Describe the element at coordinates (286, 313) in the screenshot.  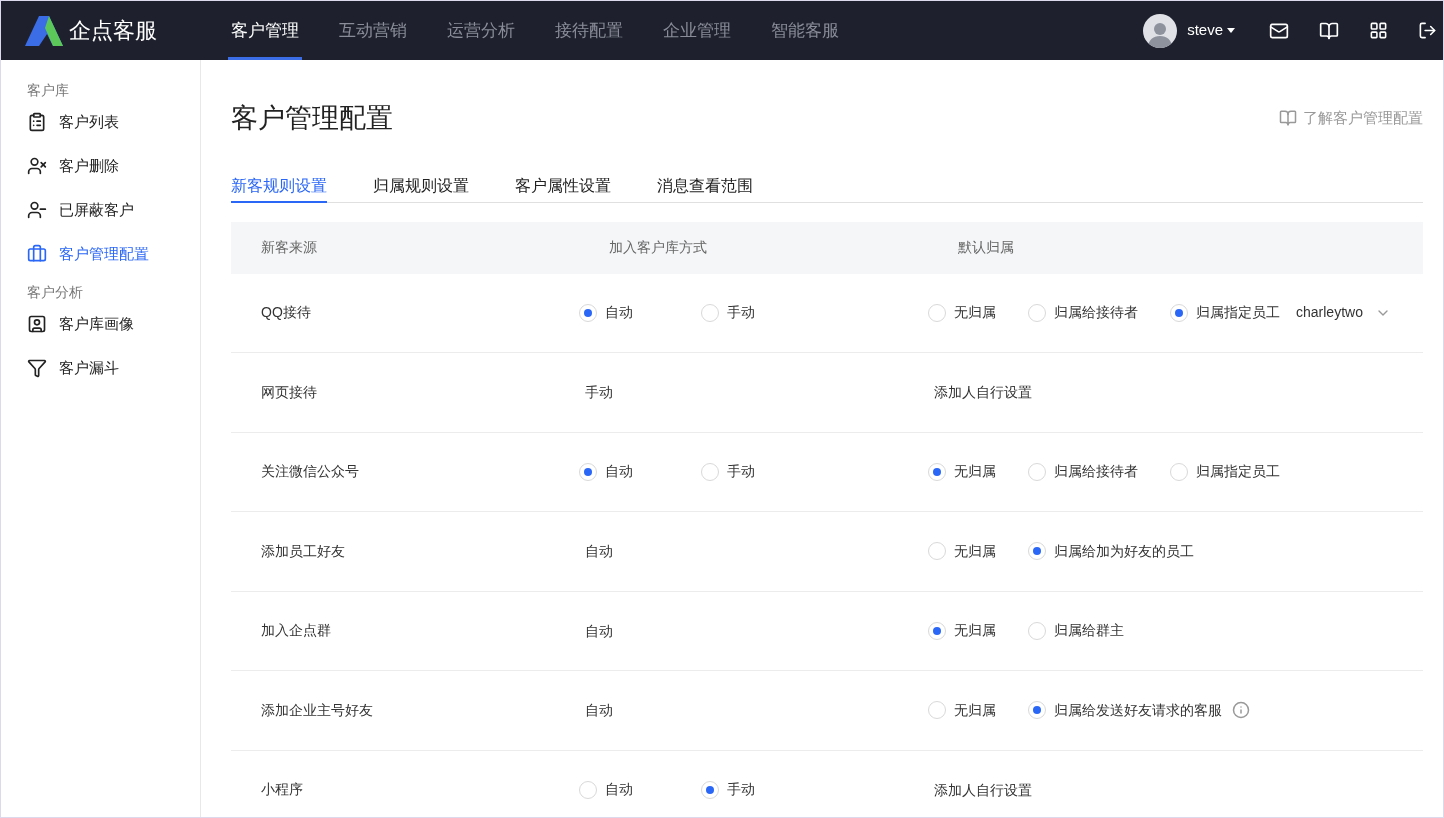
I see `source-cell-text: QQ接待` at that location.